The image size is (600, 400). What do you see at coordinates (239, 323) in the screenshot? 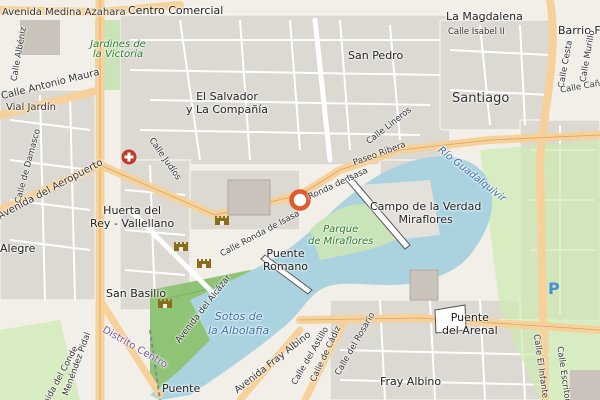
I see `label-sotos-albolafia: Sotos de la Albolafia` at bounding box center [239, 323].